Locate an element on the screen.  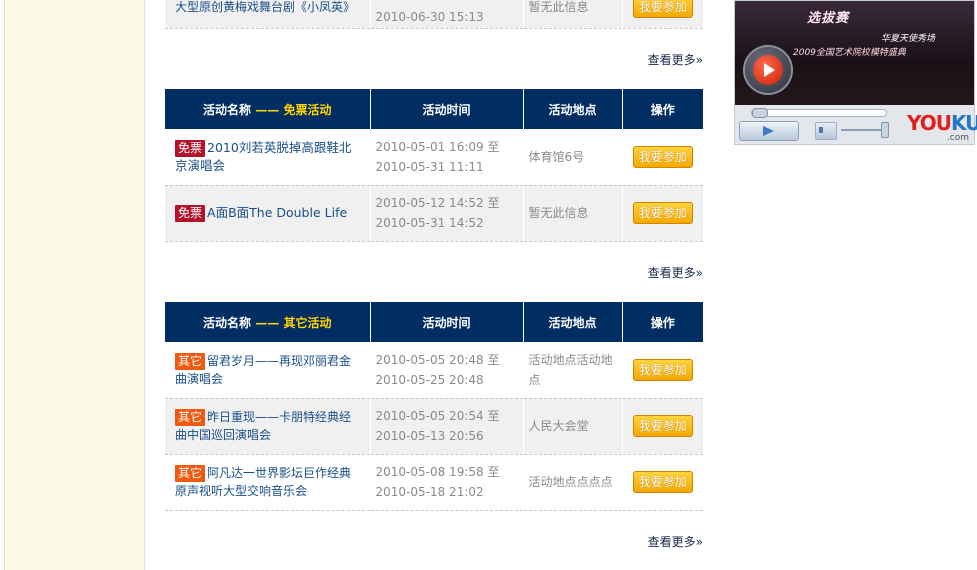
activity-link: 大型原创黄梅戏舞台剧《小凤英》 is located at coordinates (265, 7).